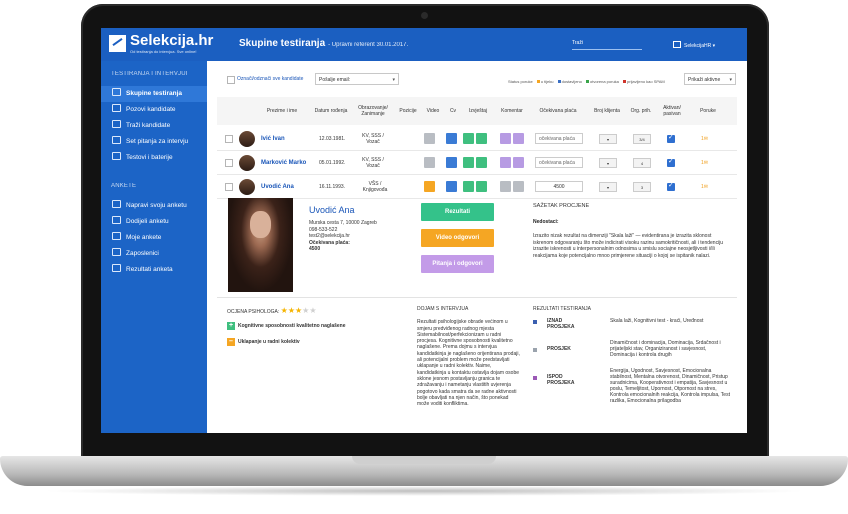 The height and width of the screenshot is (514, 848). Describe the element at coordinates (332, 210) in the screenshot. I see `detail-name: Uvodić Ana` at that location.